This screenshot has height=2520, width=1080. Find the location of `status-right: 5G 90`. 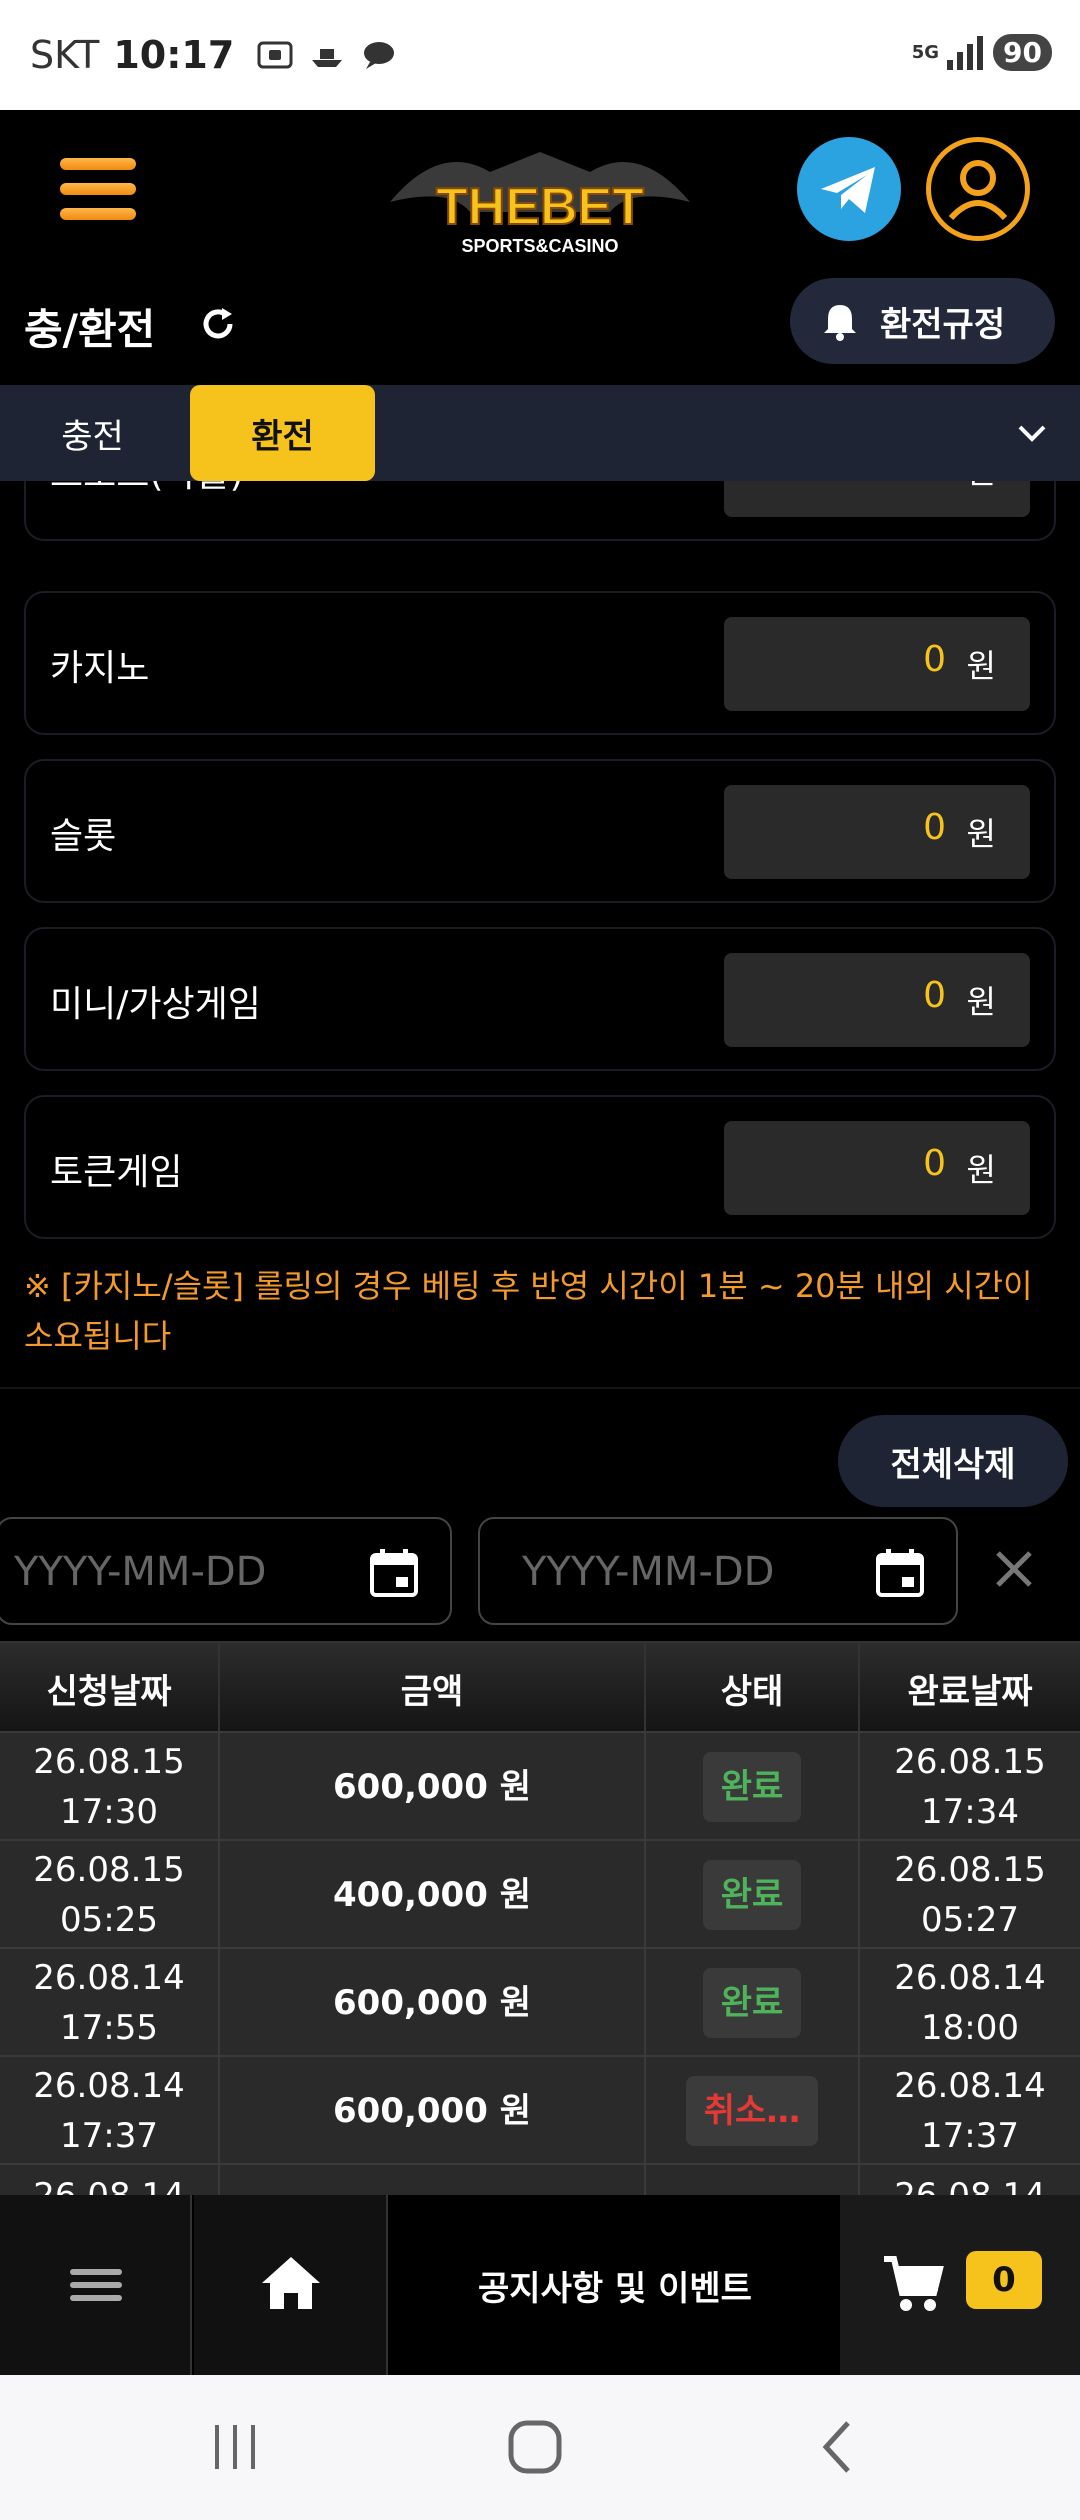

status-right: 5G 90 is located at coordinates (982, 52).